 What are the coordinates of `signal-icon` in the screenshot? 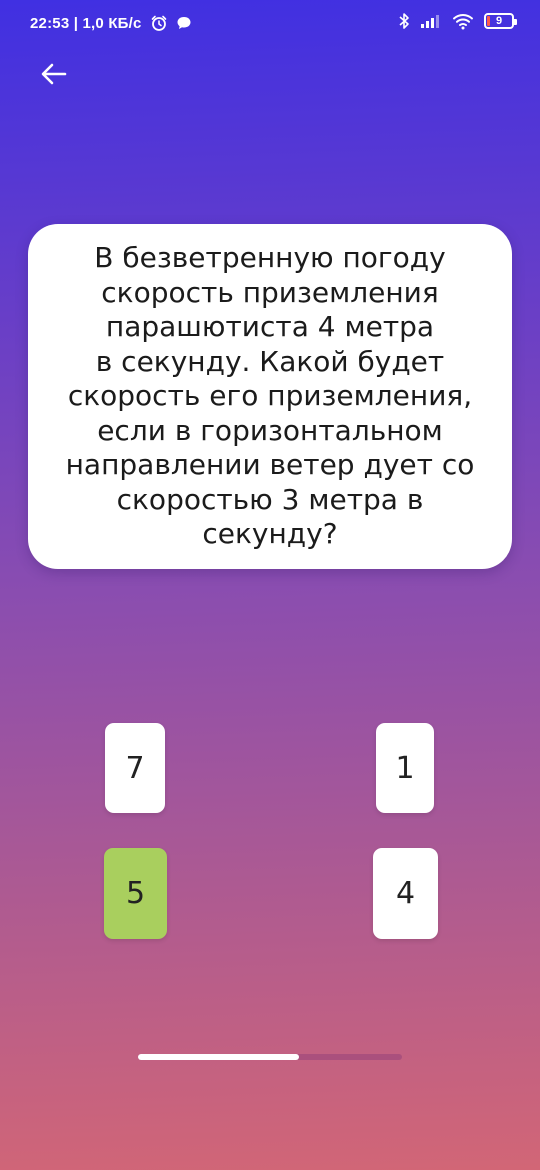 It's located at (431, 21).